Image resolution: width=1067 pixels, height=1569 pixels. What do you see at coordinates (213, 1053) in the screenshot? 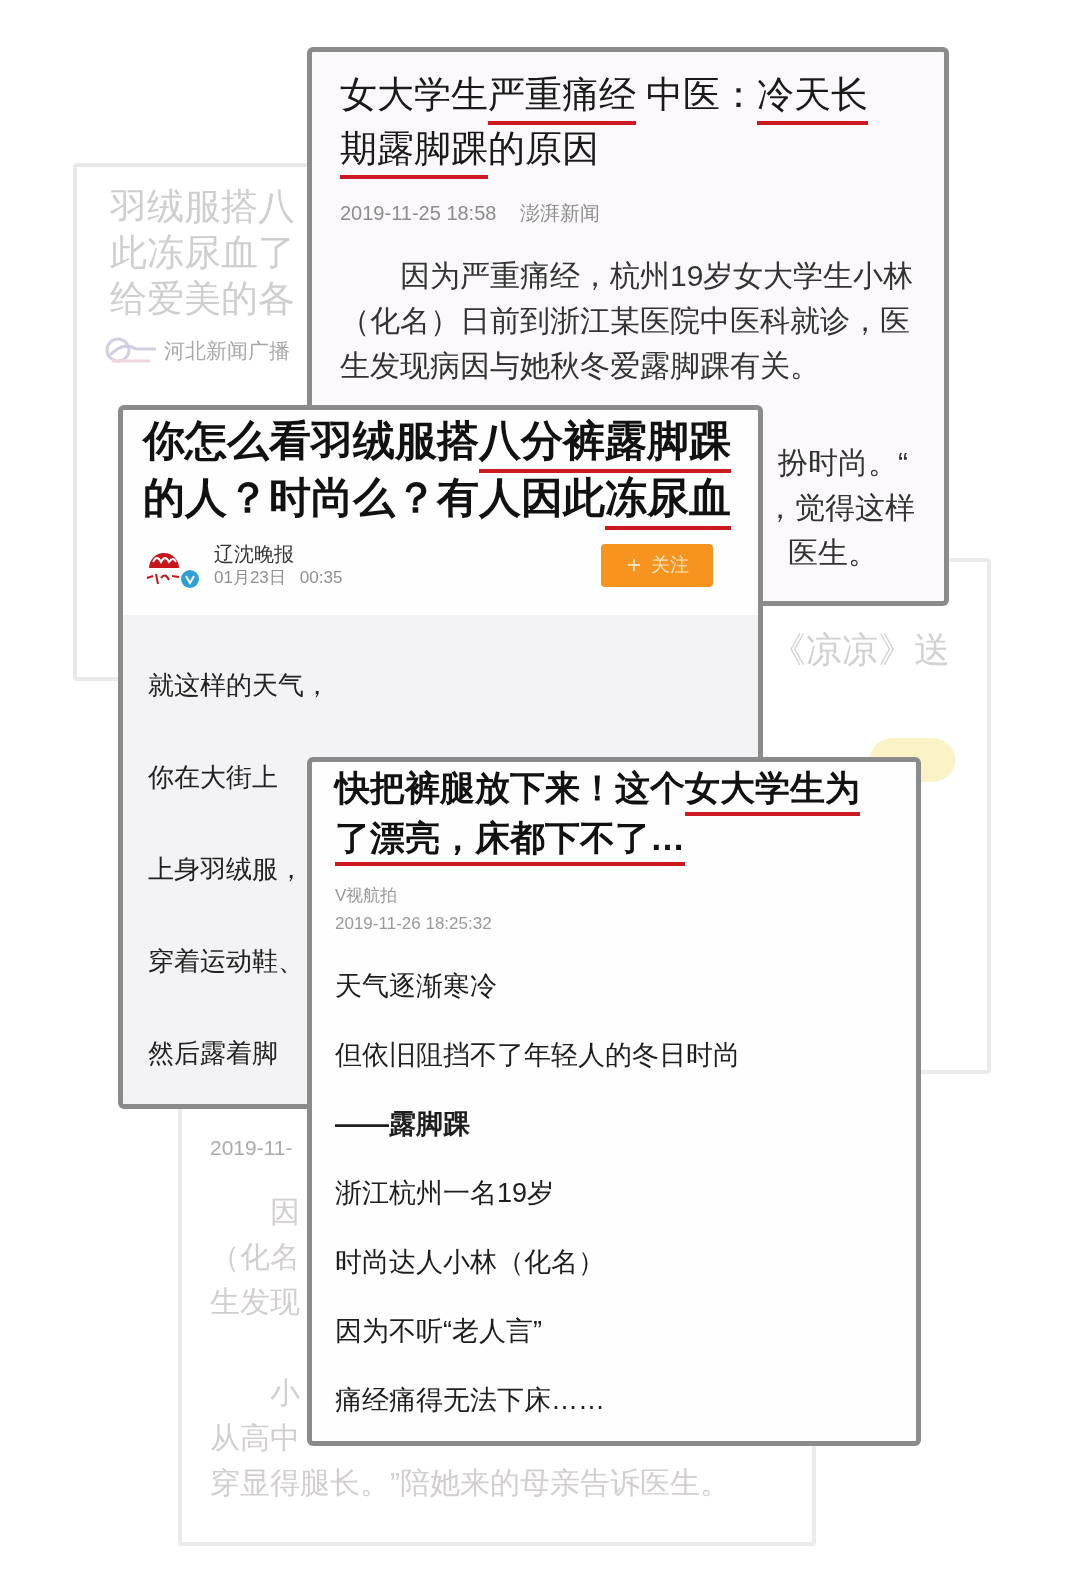
I see `article-text: 然后露着脚` at bounding box center [213, 1053].